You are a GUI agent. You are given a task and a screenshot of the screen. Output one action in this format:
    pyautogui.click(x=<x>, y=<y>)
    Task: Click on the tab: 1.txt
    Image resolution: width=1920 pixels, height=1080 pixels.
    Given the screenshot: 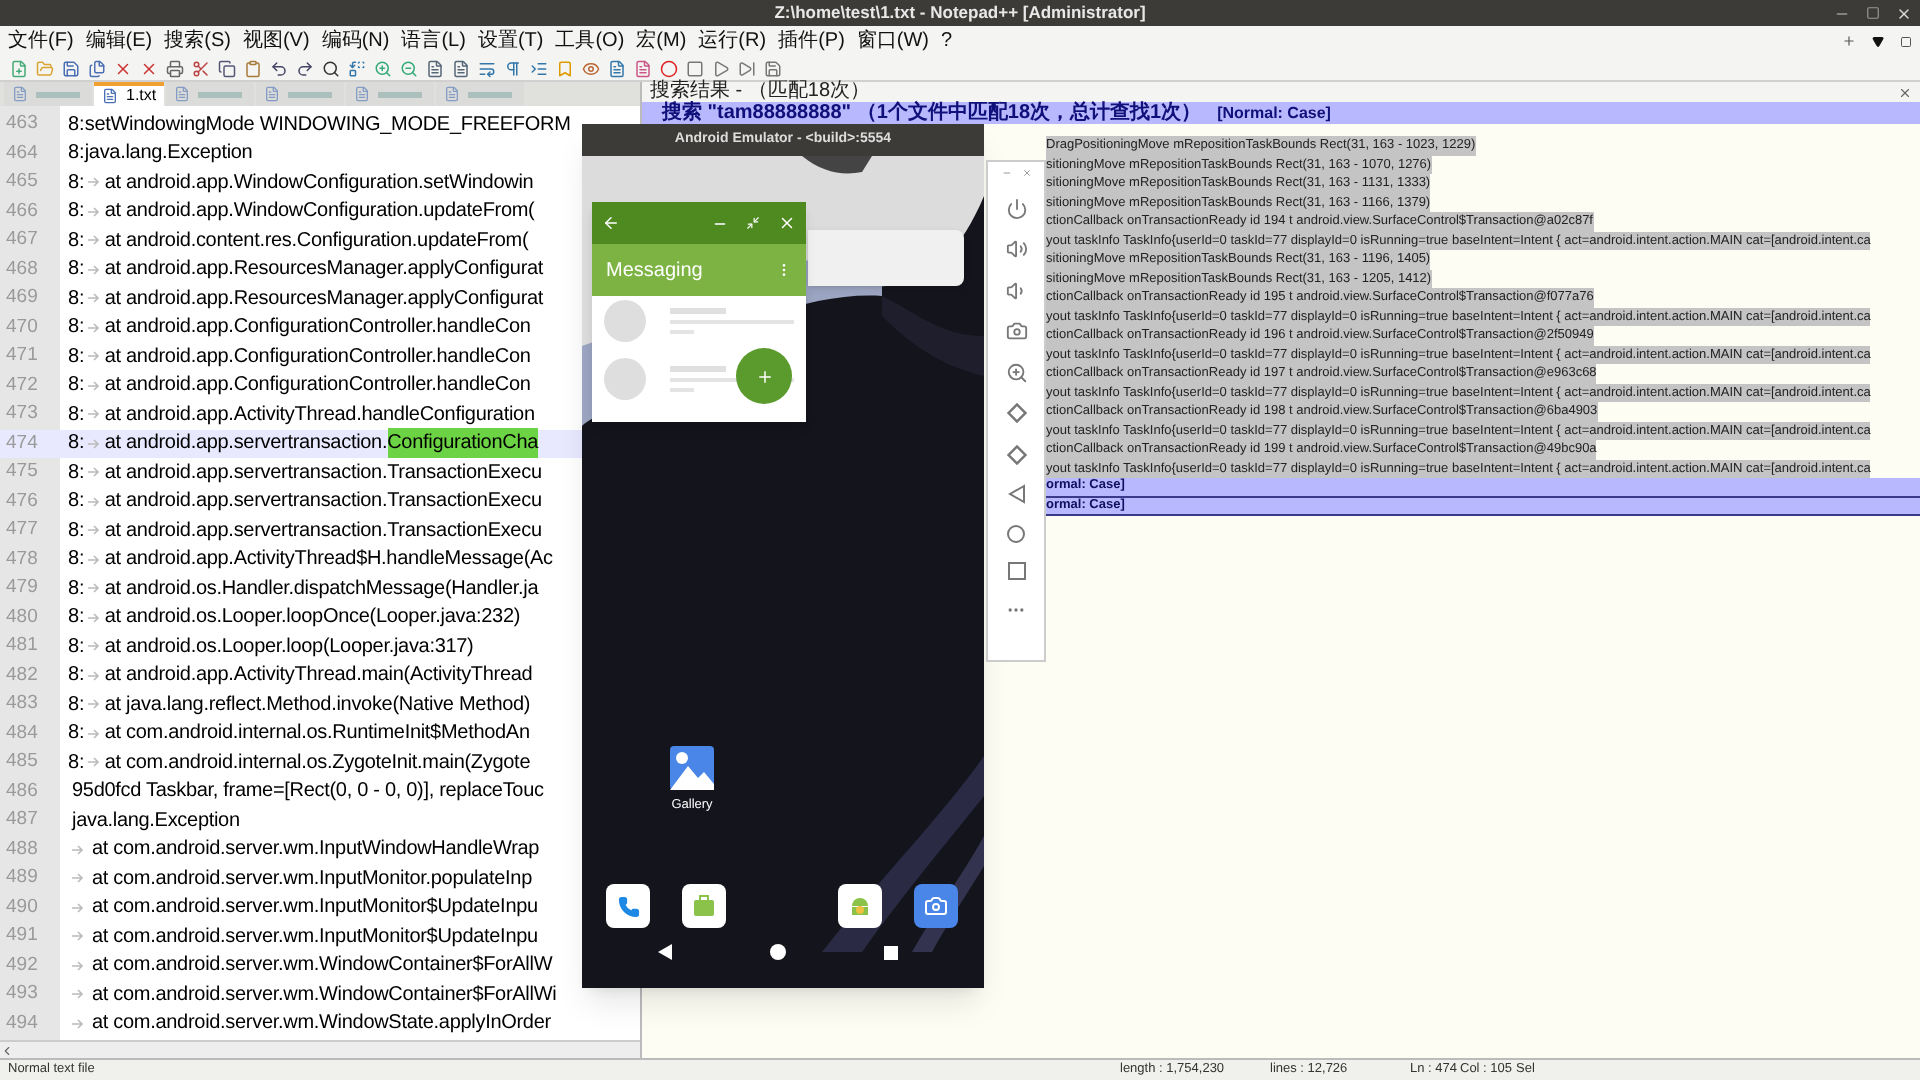 What is the action you would take?
    pyautogui.click(x=129, y=94)
    